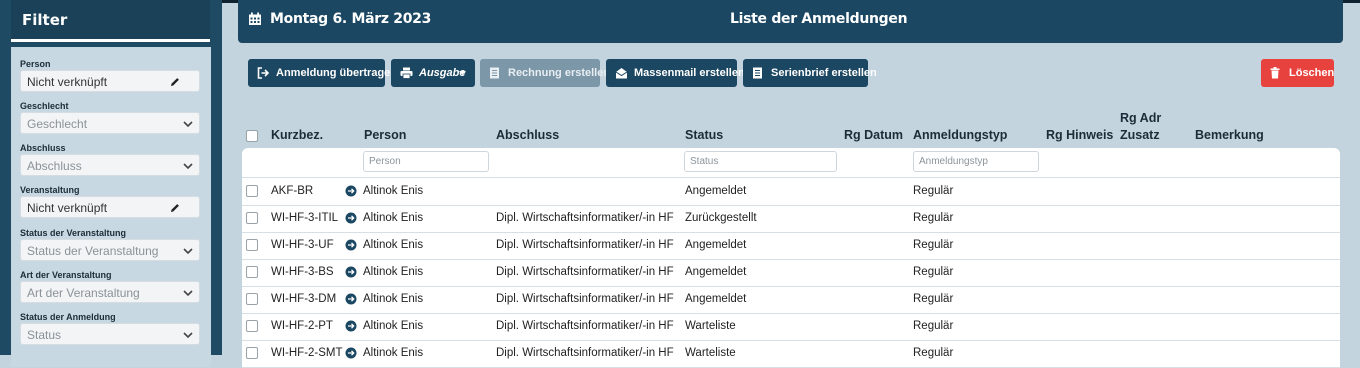  Describe the element at coordinates (527, 135) in the screenshot. I see `column-header-abschluss: Abschluss` at that location.